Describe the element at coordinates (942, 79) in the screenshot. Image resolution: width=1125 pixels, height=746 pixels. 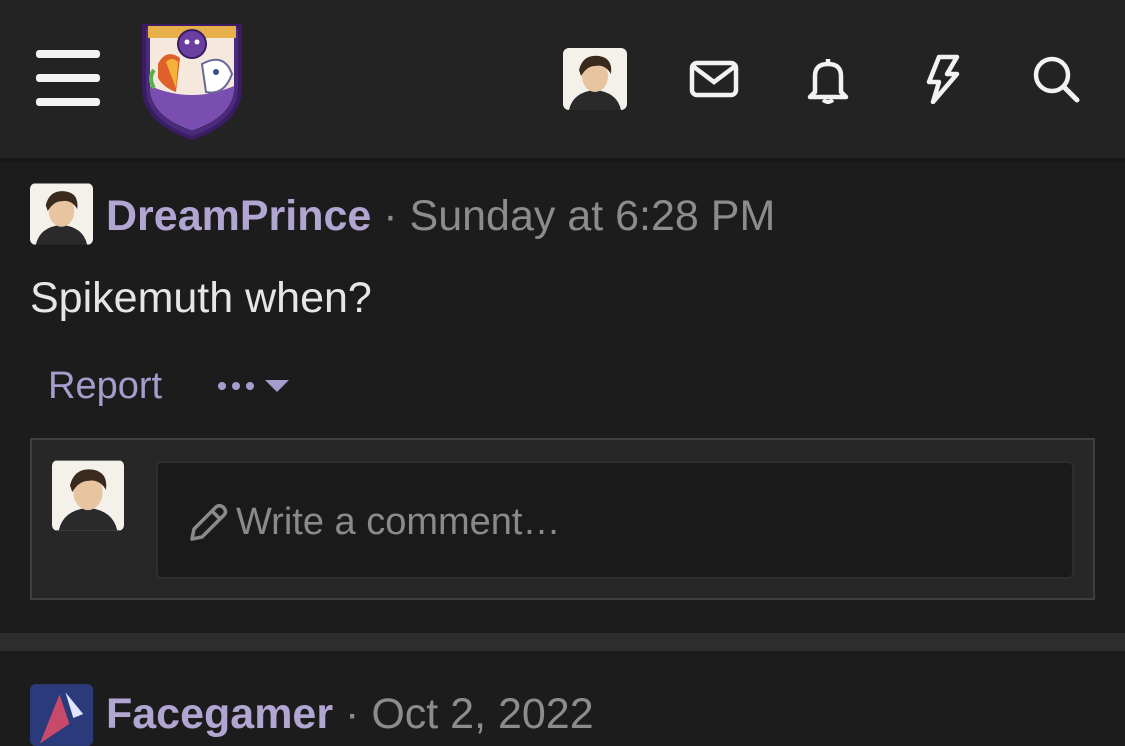
I see `bolt-icon` at that location.